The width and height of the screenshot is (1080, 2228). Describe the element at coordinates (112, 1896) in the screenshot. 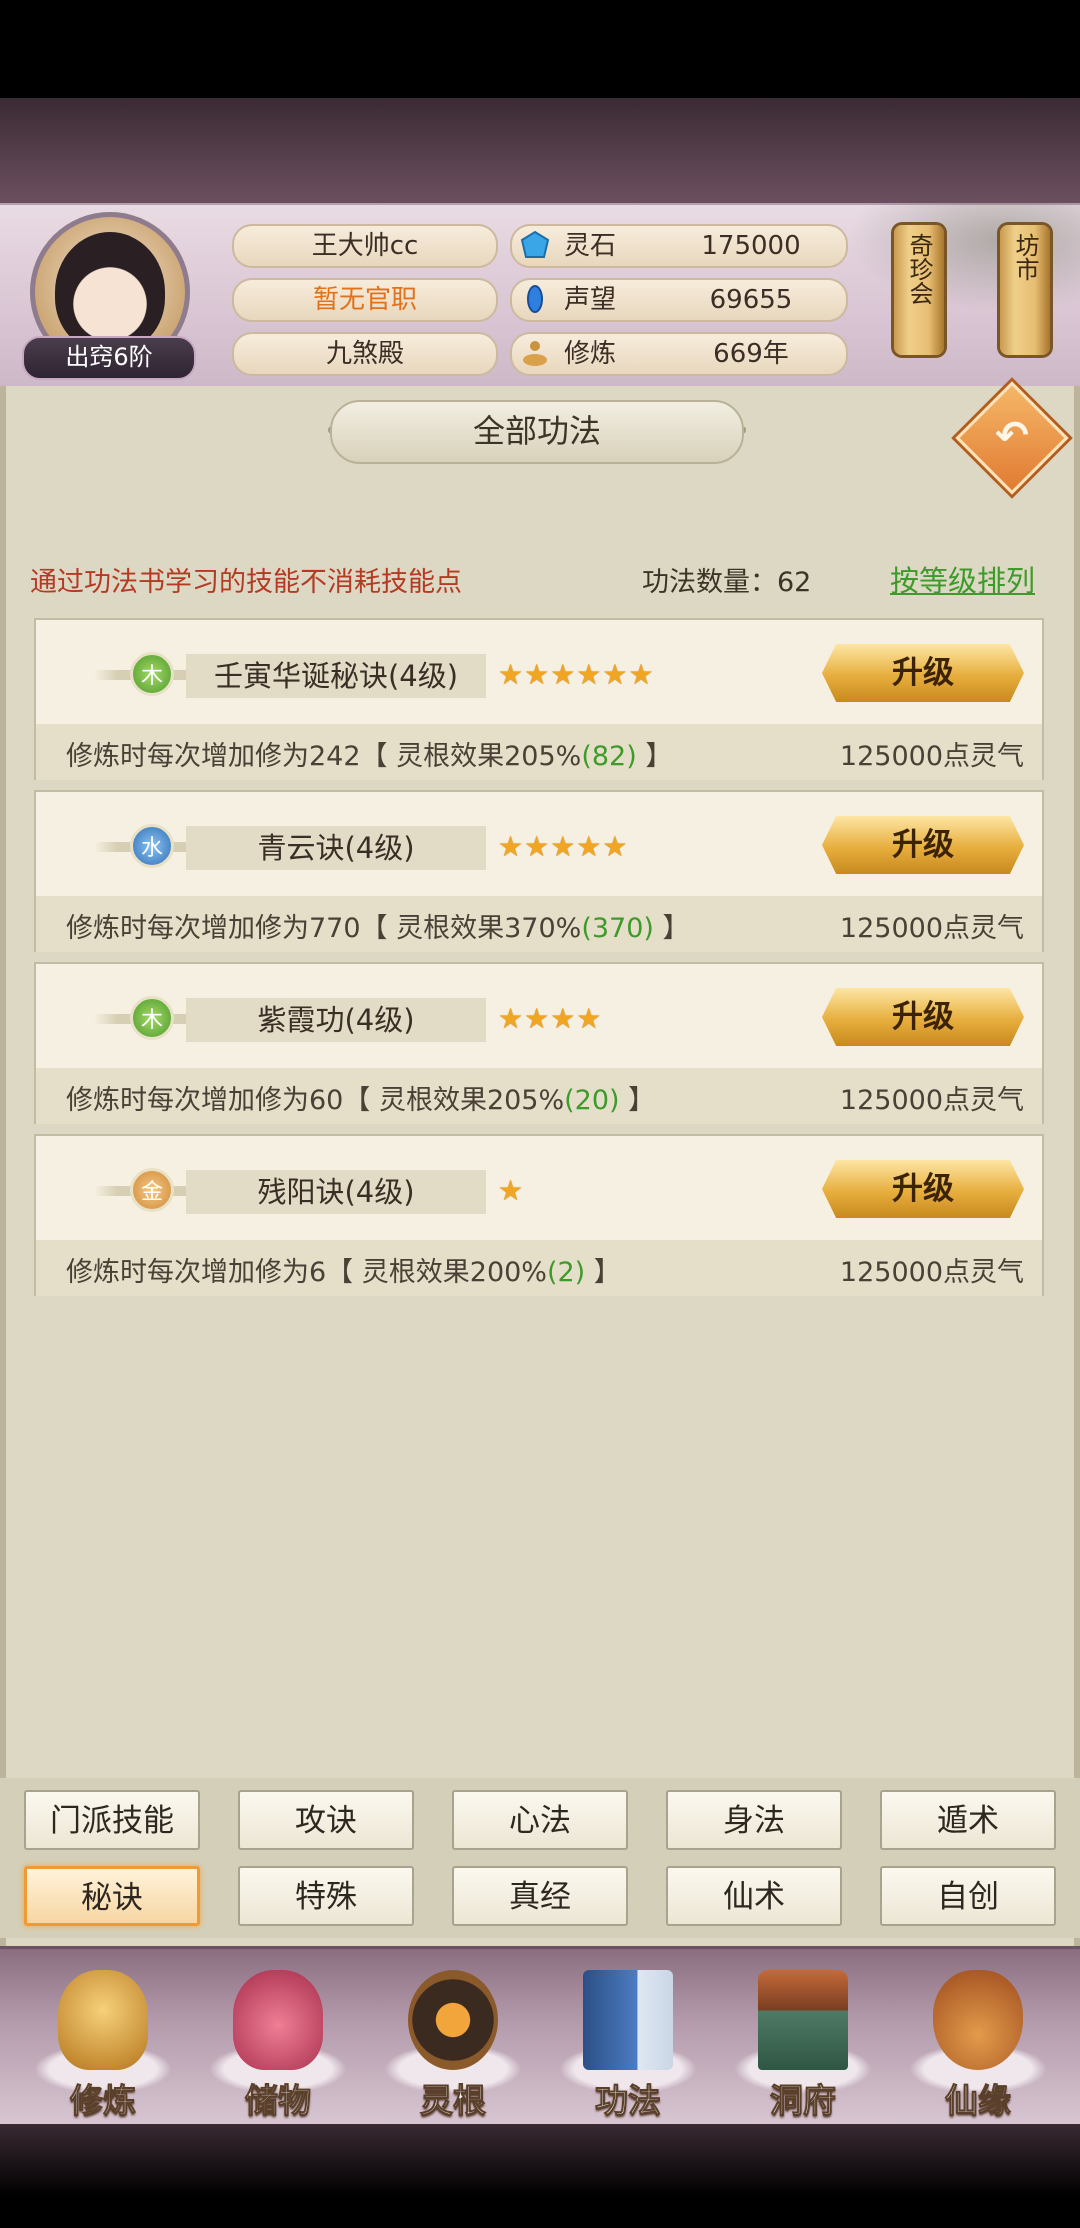

I see `tab-secret: 秘诀` at that location.